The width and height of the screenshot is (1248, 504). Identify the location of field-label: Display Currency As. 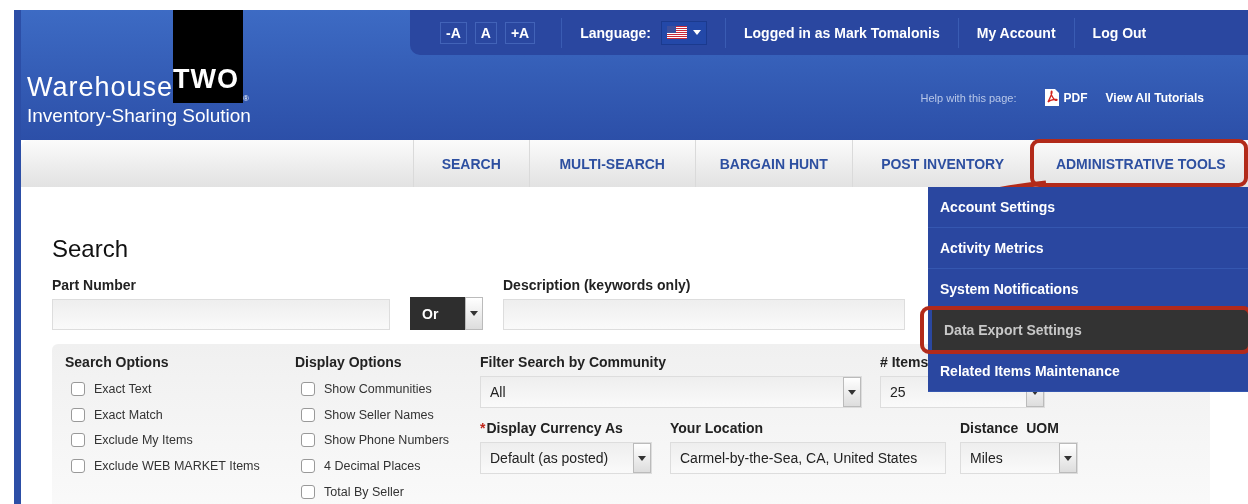
(554, 428).